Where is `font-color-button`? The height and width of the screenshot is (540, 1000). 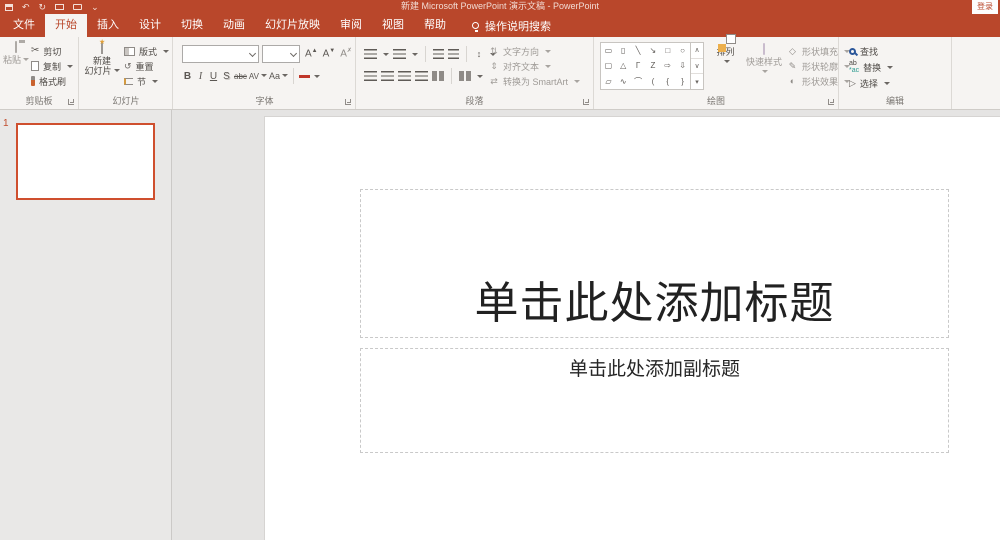
font-color-button is located at coordinates (304, 76).